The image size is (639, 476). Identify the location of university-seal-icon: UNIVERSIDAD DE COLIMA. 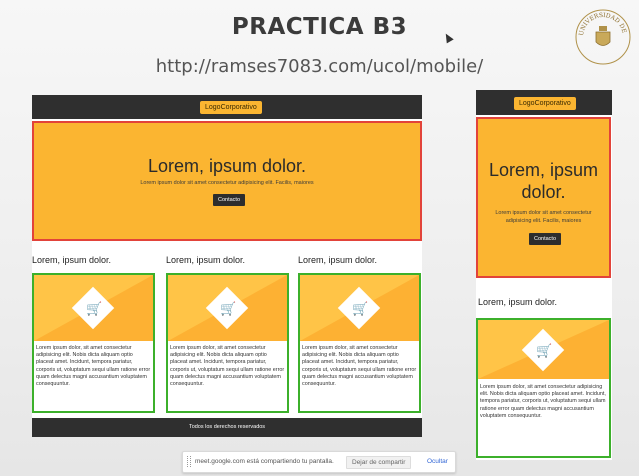
(602, 36).